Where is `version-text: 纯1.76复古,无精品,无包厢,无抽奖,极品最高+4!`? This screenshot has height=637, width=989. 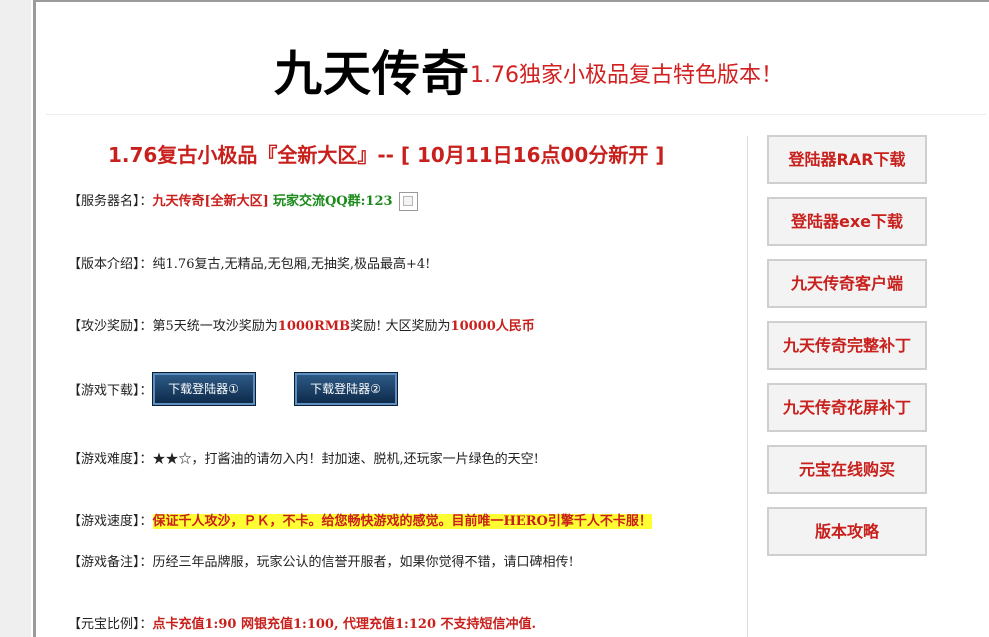
version-text: 纯1.76复古,无精品,无包厢,无抽奖,极品最高+4! is located at coordinates (291, 264).